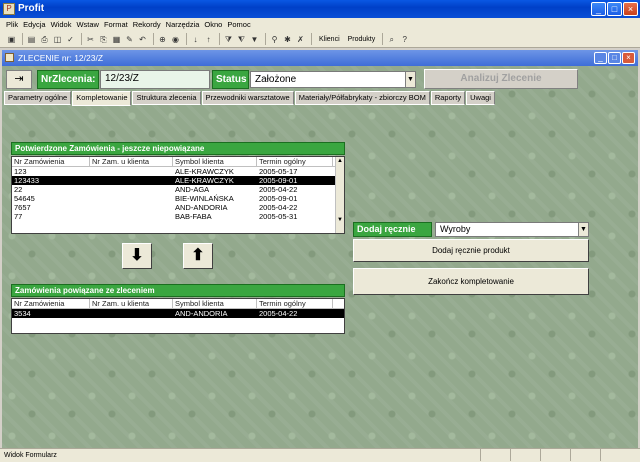 The width and height of the screenshot is (640, 462). Describe the element at coordinates (471, 281) in the screenshot. I see `finish-completion-button: Zakończ kompletowanie` at that location.